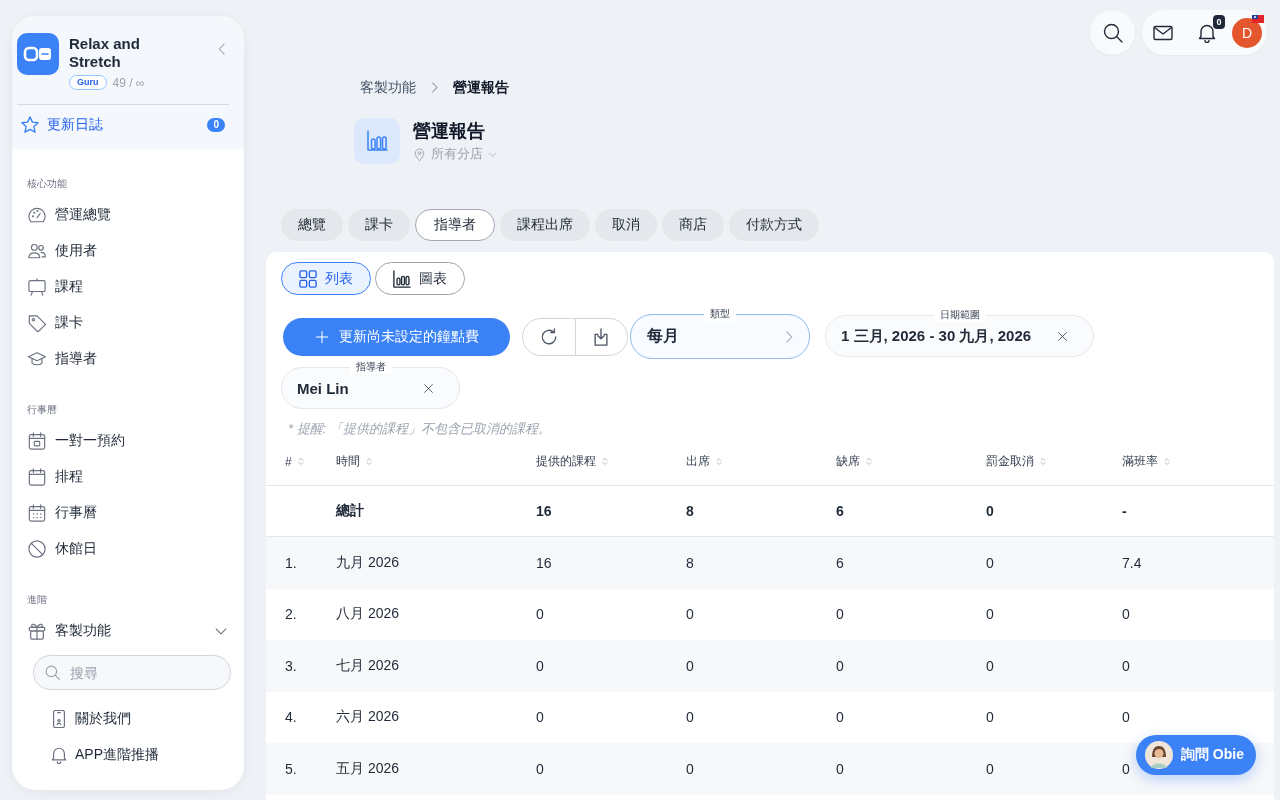 Image resolution: width=1280 pixels, height=800 pixels. Describe the element at coordinates (37, 251) in the screenshot. I see `users-icon` at that location.